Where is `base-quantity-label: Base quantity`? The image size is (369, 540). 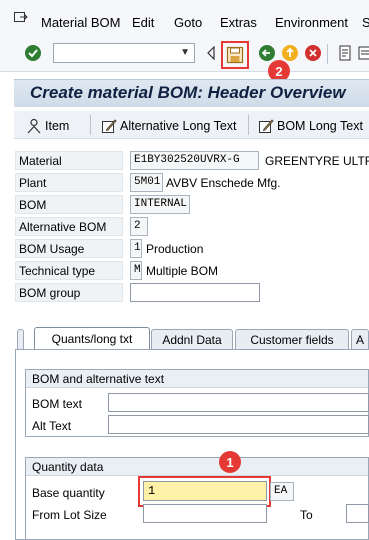
base-quantity-label: Base quantity is located at coordinates (68, 493).